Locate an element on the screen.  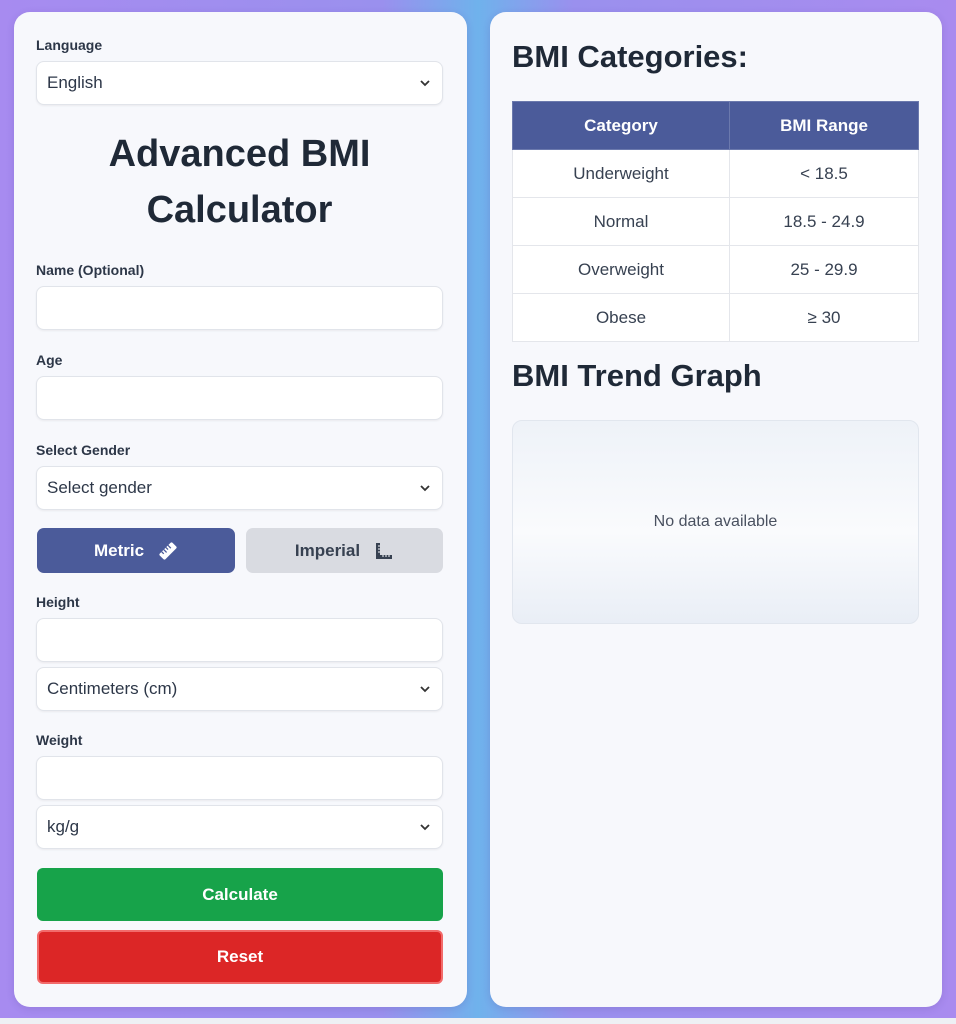
categories-heading: BMI Categories: is located at coordinates (630, 56).